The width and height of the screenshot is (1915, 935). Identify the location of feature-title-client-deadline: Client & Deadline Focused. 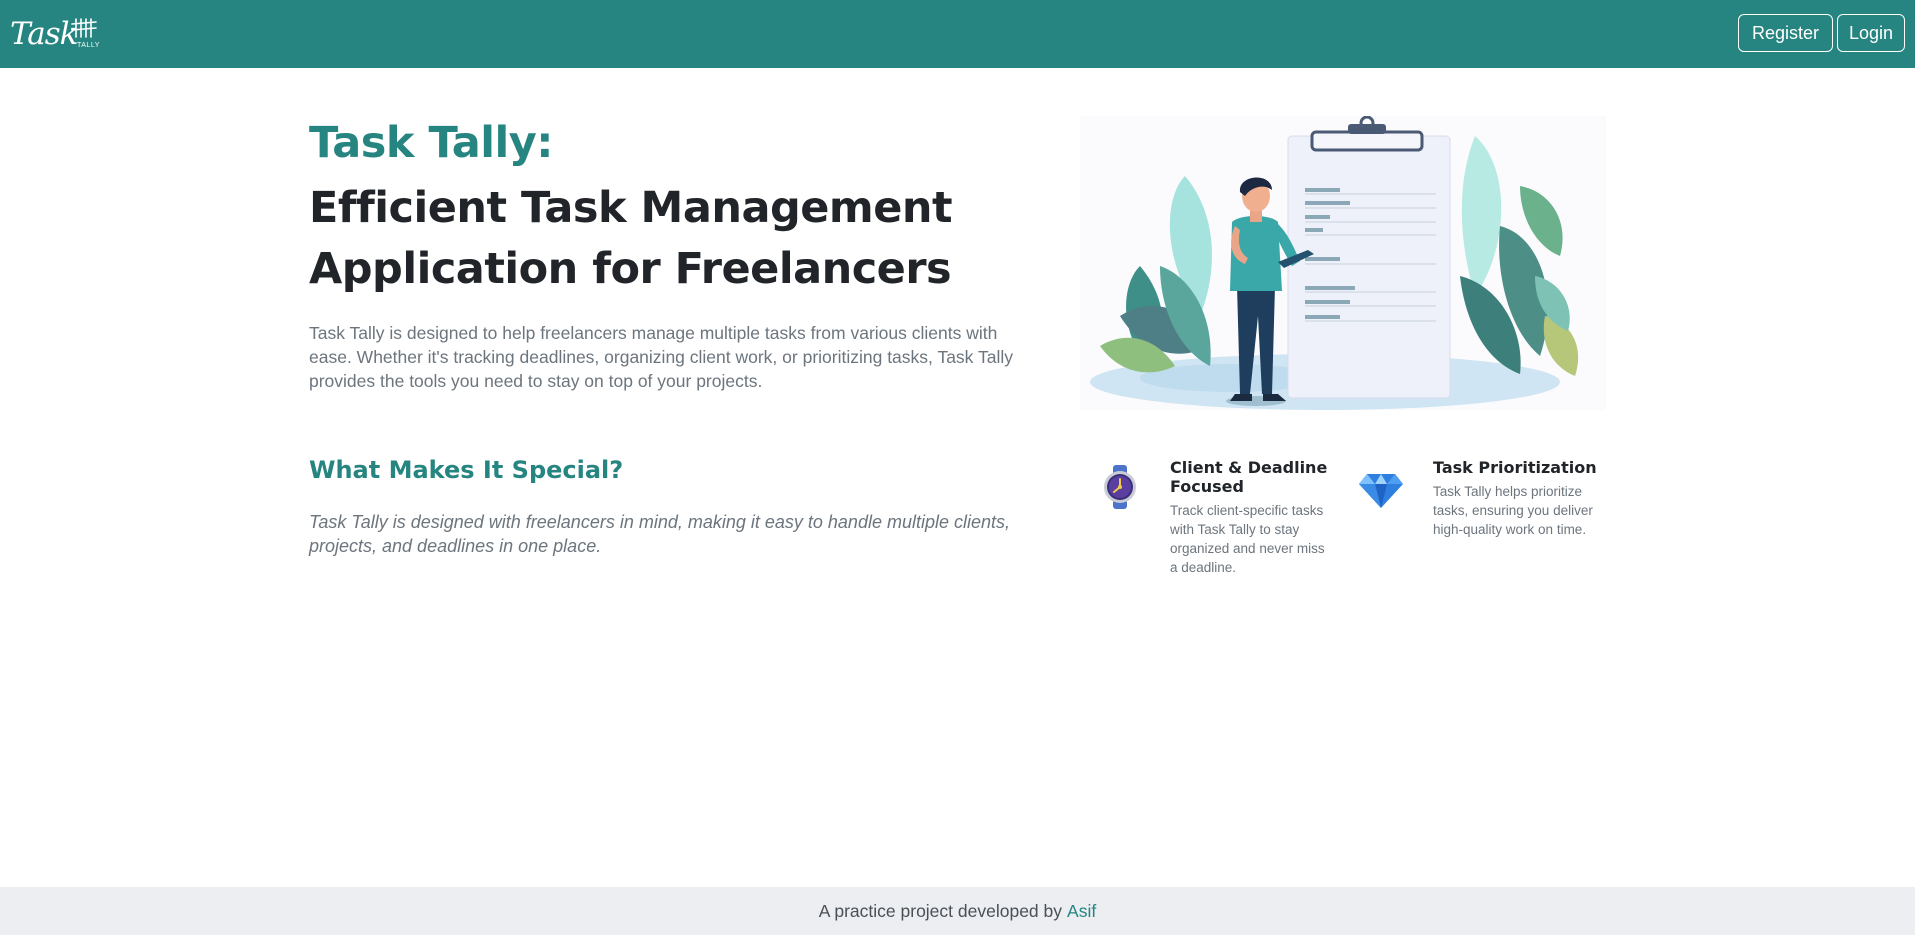
(1249, 477).